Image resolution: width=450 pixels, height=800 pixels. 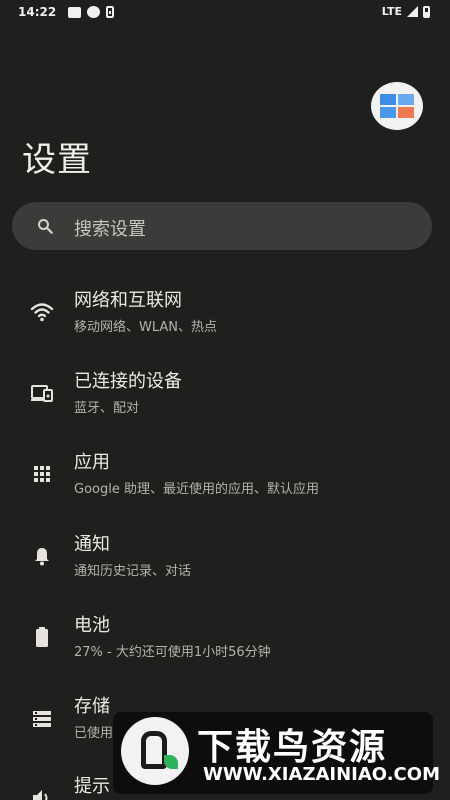 I want to click on watermark-url: WWW.XIAZAINIAO.COM, so click(x=321, y=774).